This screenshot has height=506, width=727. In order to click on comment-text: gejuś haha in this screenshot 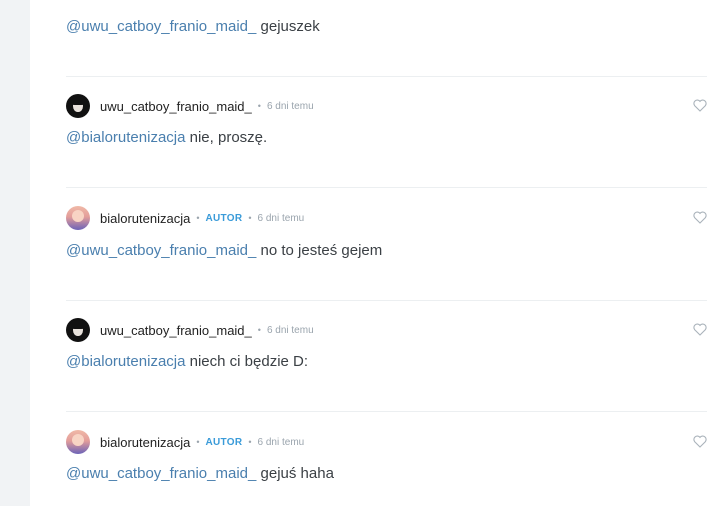, I will do `click(295, 473)`.